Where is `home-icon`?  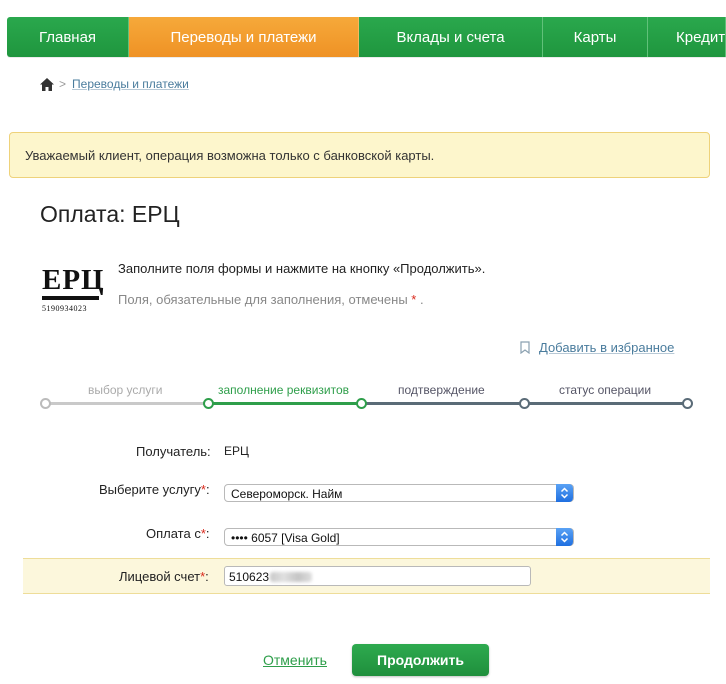
home-icon is located at coordinates (47, 84).